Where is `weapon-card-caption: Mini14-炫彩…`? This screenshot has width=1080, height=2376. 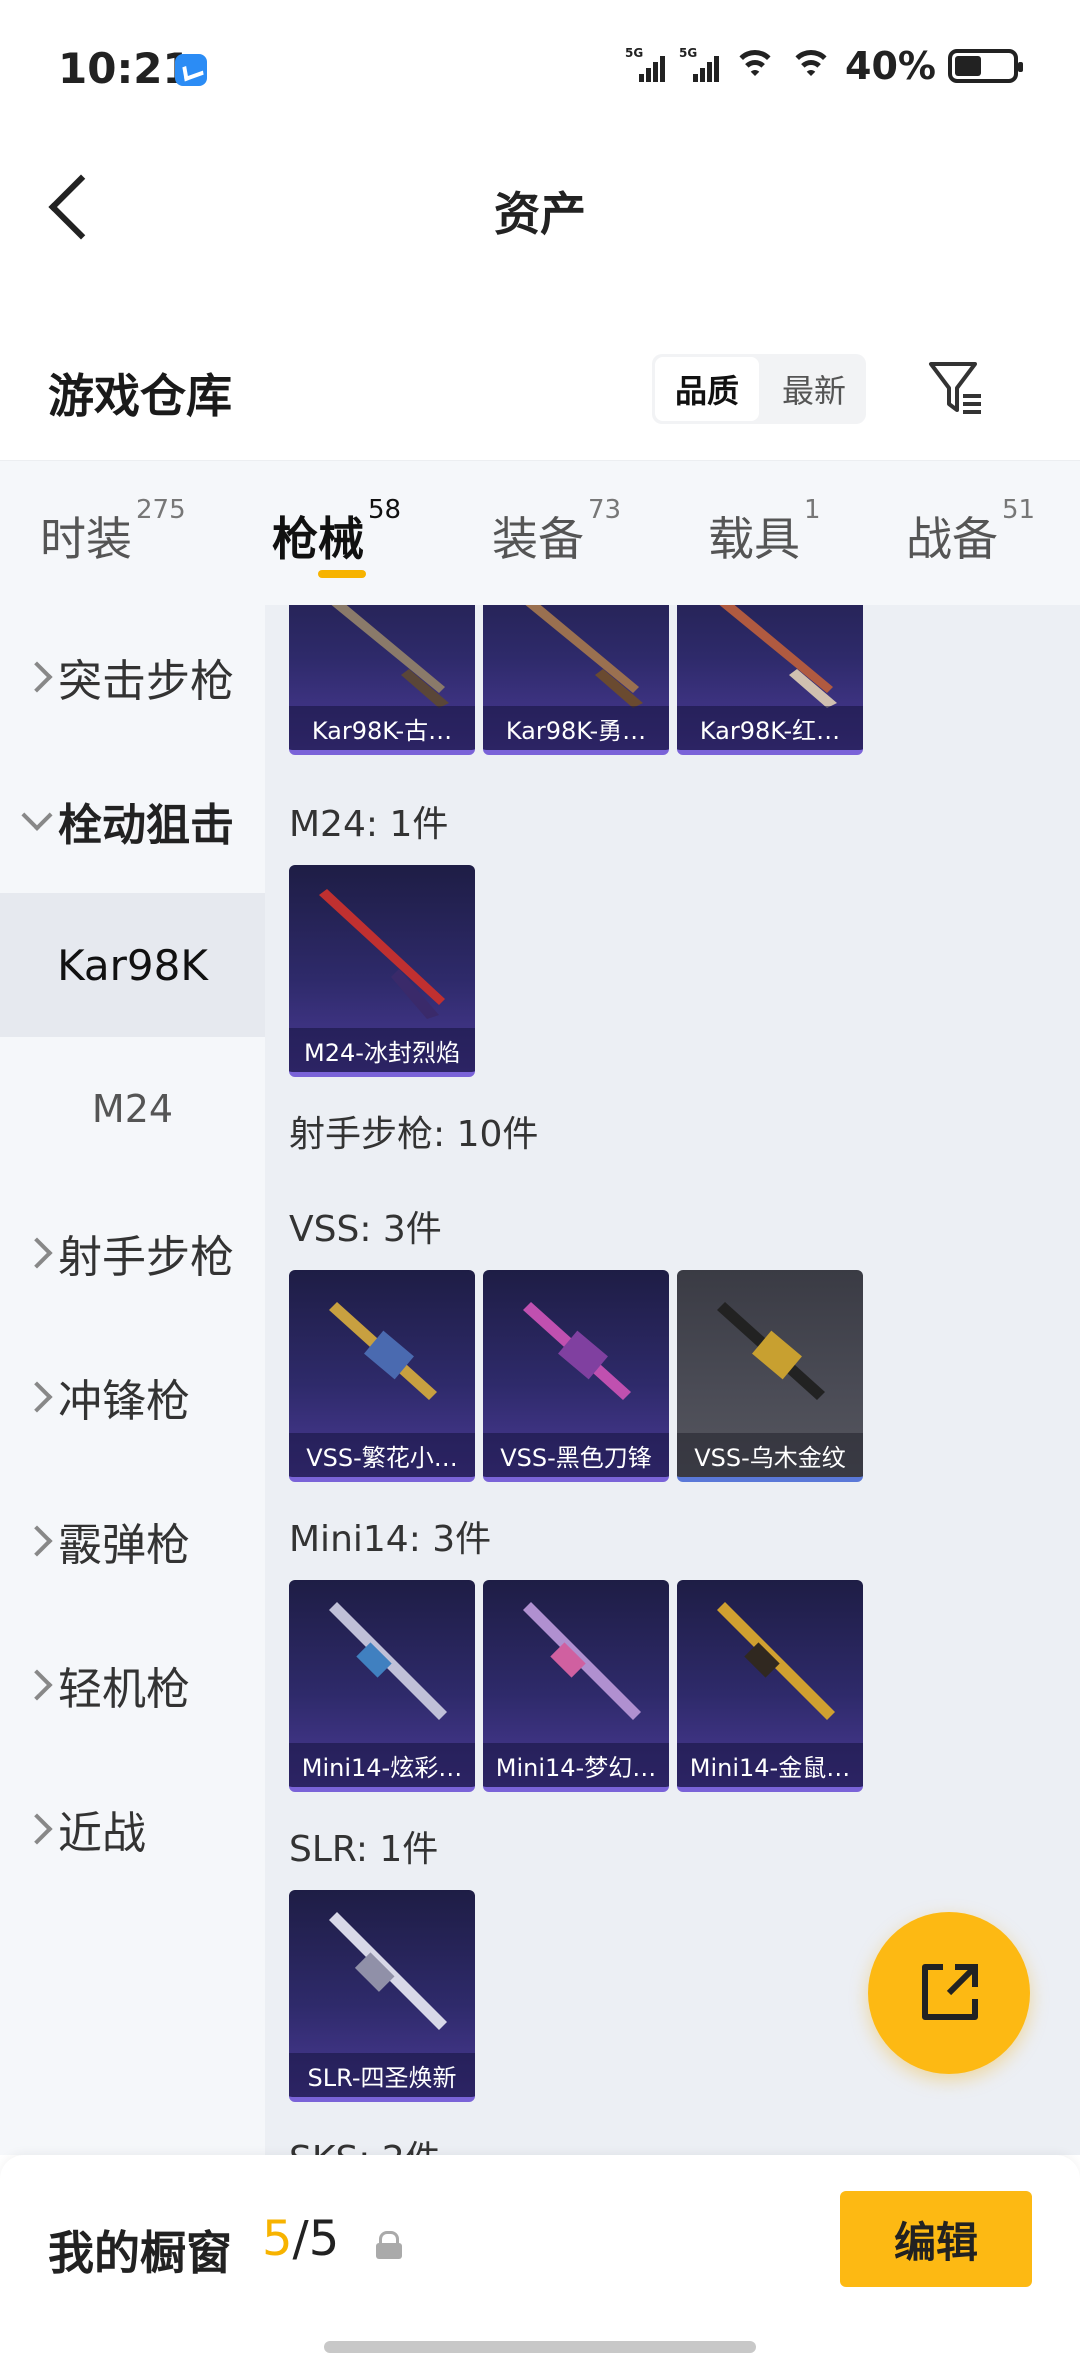 weapon-card-caption: Mini14-炫彩… is located at coordinates (382, 1765).